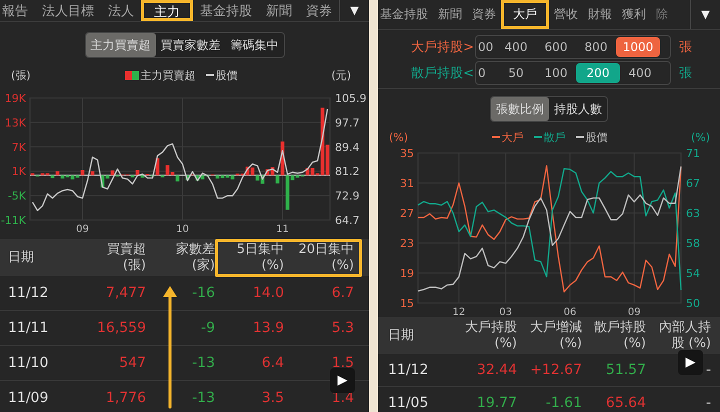 The image size is (720, 412). Describe the element at coordinates (407, 243) in the screenshot. I see `axis-label: 23` at that location.